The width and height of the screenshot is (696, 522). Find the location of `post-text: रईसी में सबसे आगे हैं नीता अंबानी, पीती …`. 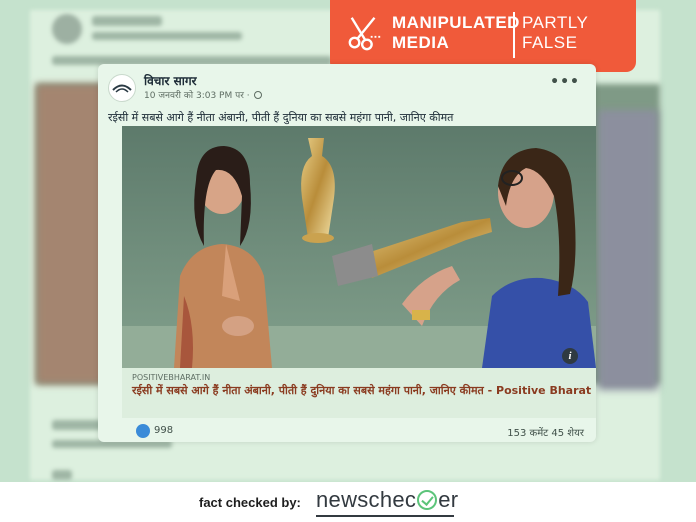

post-text: रईसी में सबसे आगे हैं नीता अंबानी, पीती … is located at coordinates (281, 117).